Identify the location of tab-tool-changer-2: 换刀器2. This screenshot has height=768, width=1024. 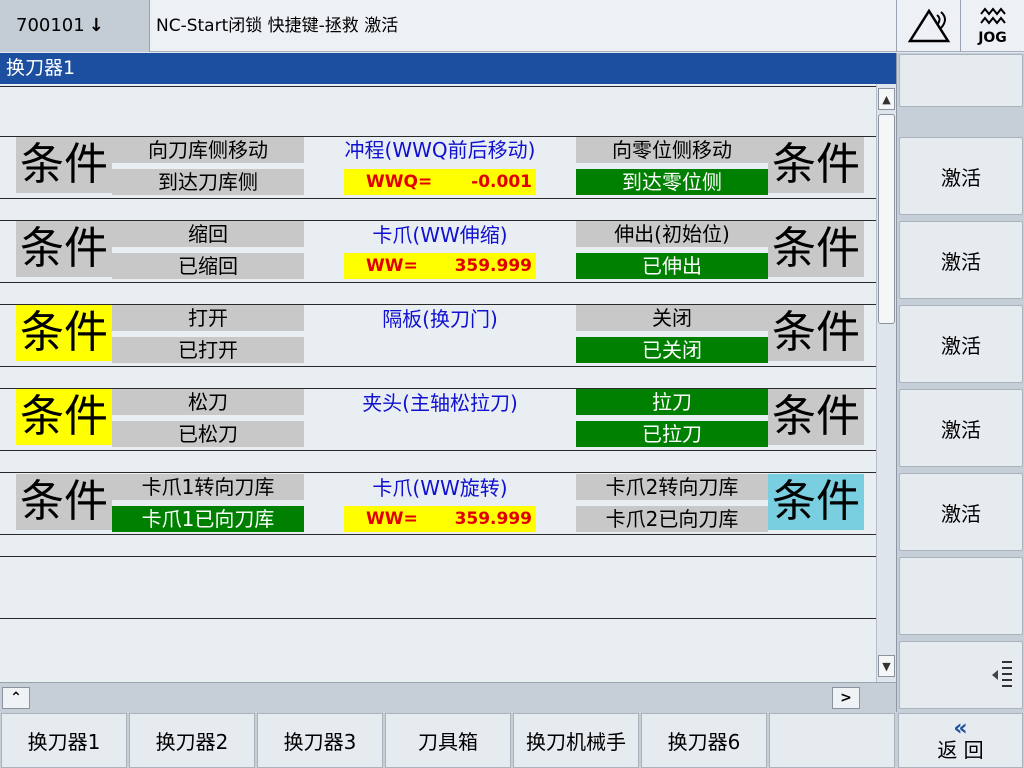
(192, 740).